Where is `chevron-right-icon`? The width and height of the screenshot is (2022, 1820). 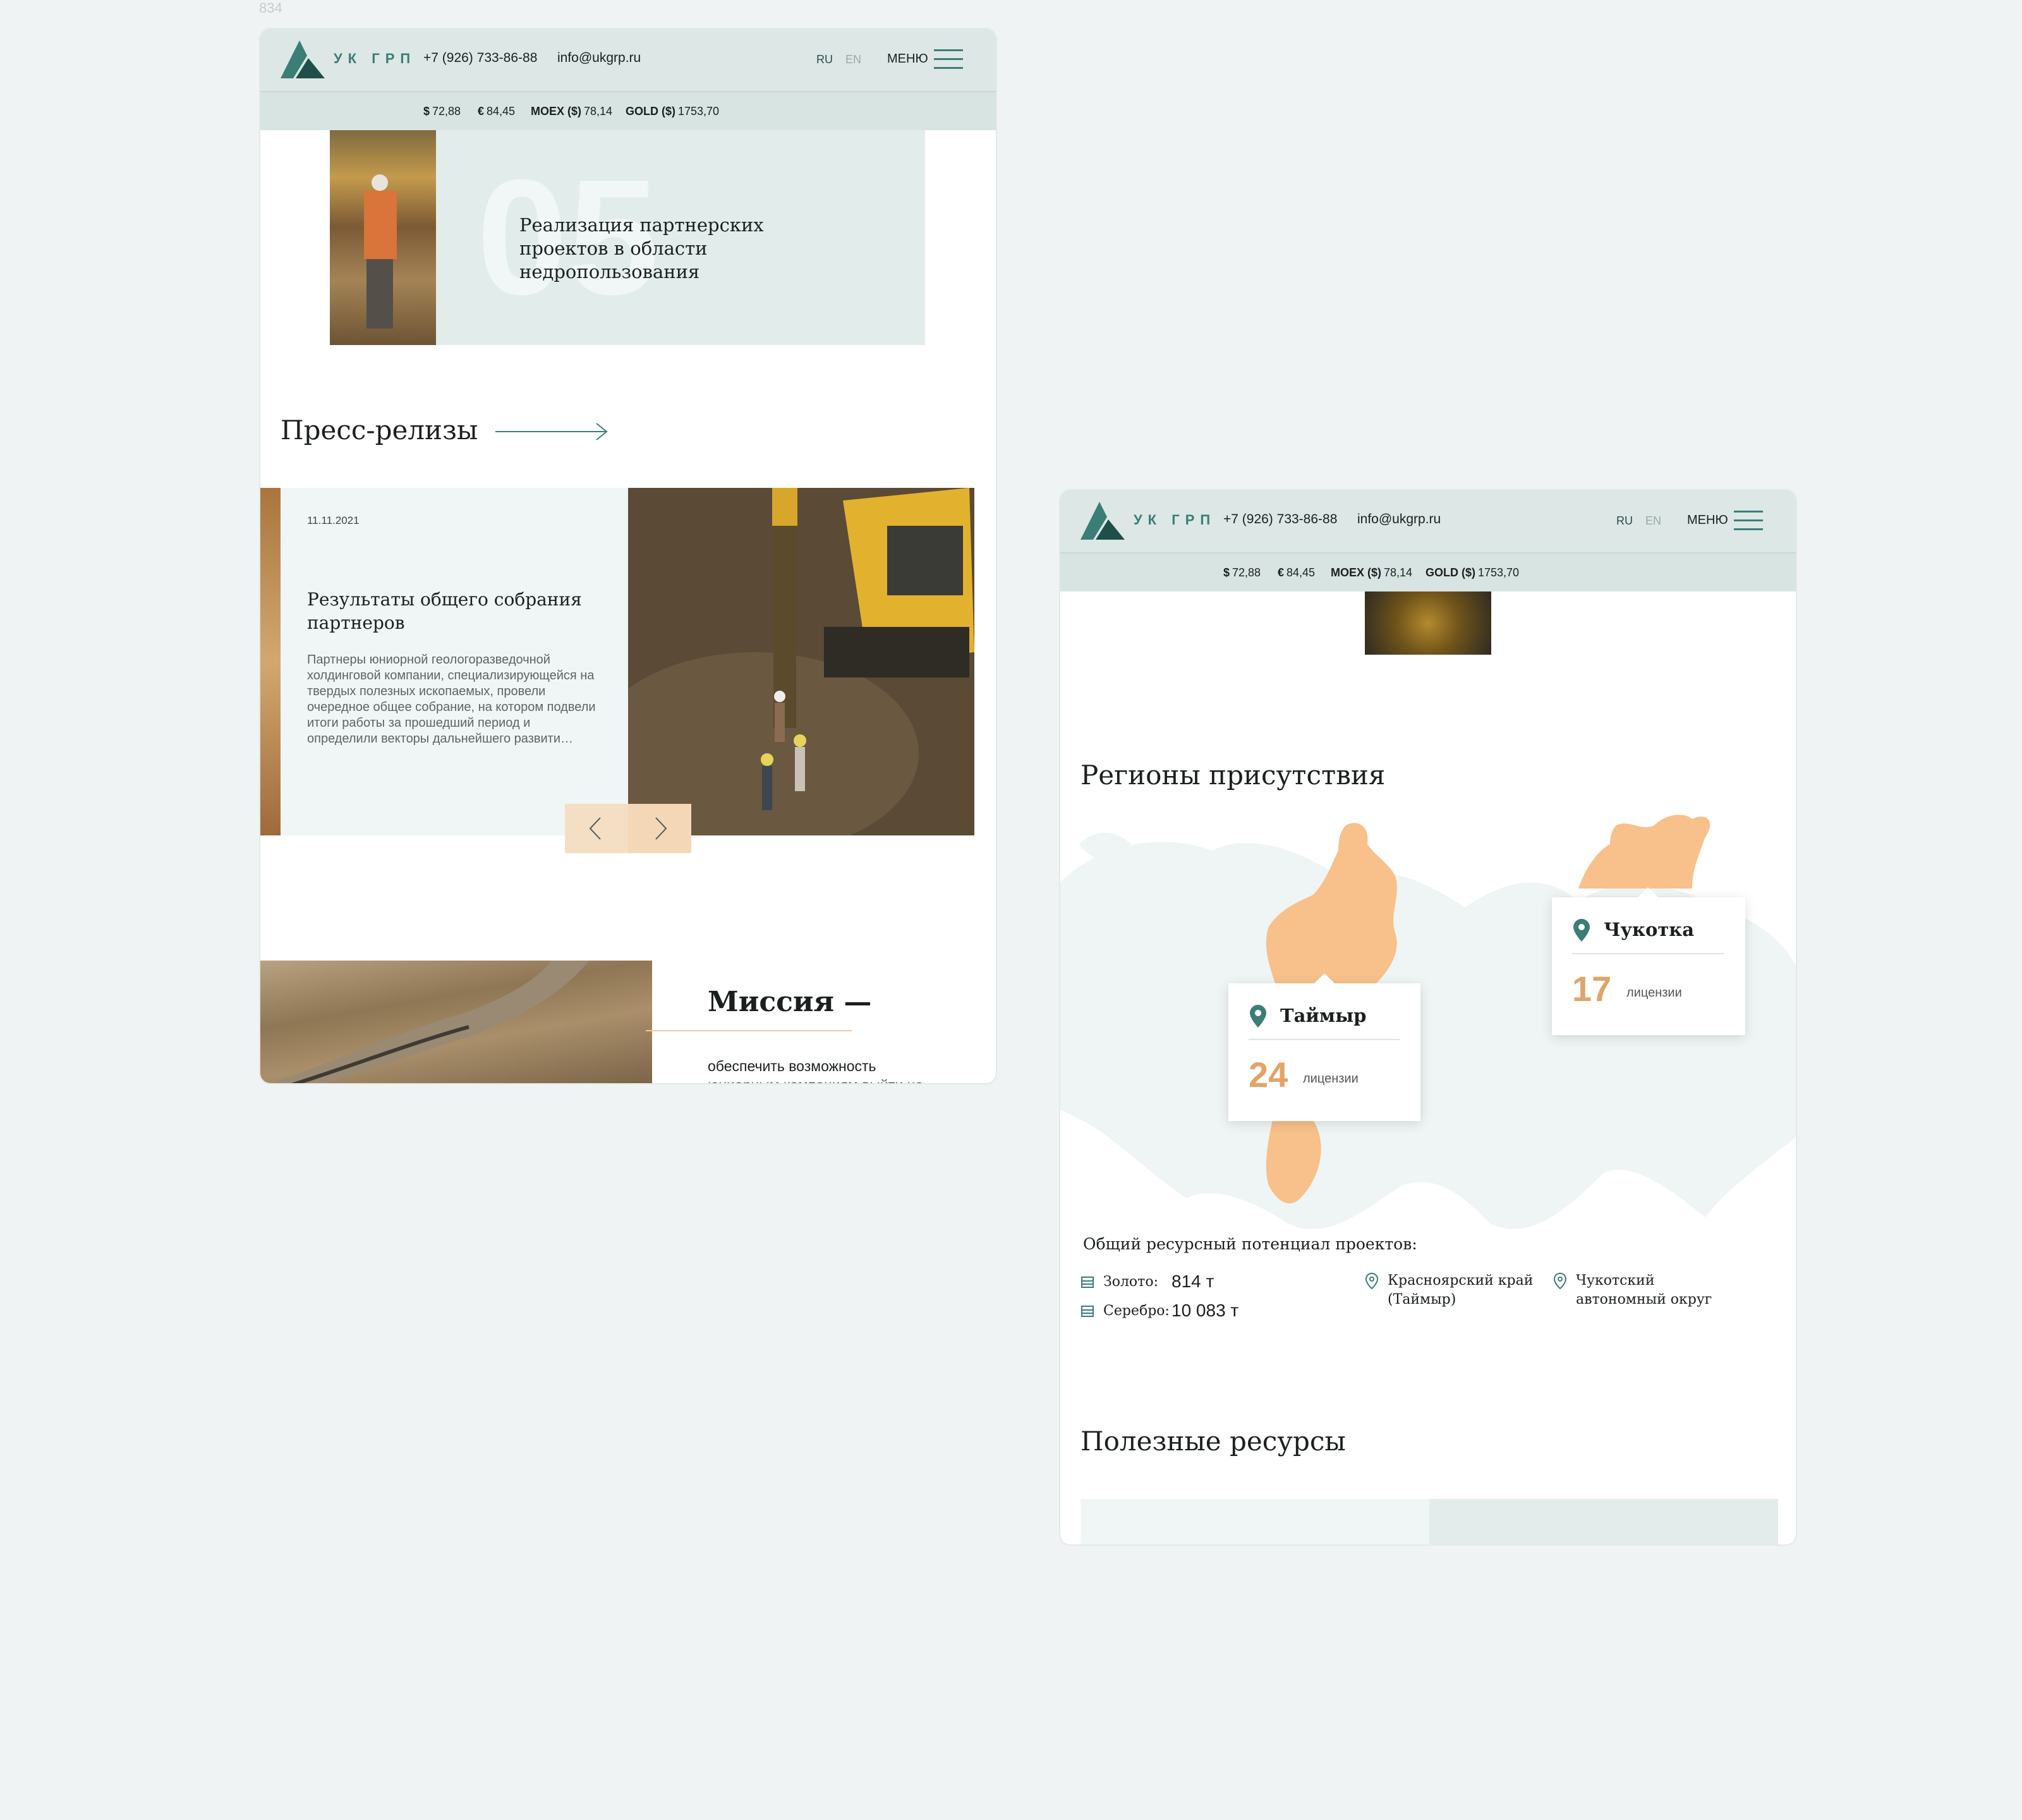
chevron-right-icon is located at coordinates (661, 828).